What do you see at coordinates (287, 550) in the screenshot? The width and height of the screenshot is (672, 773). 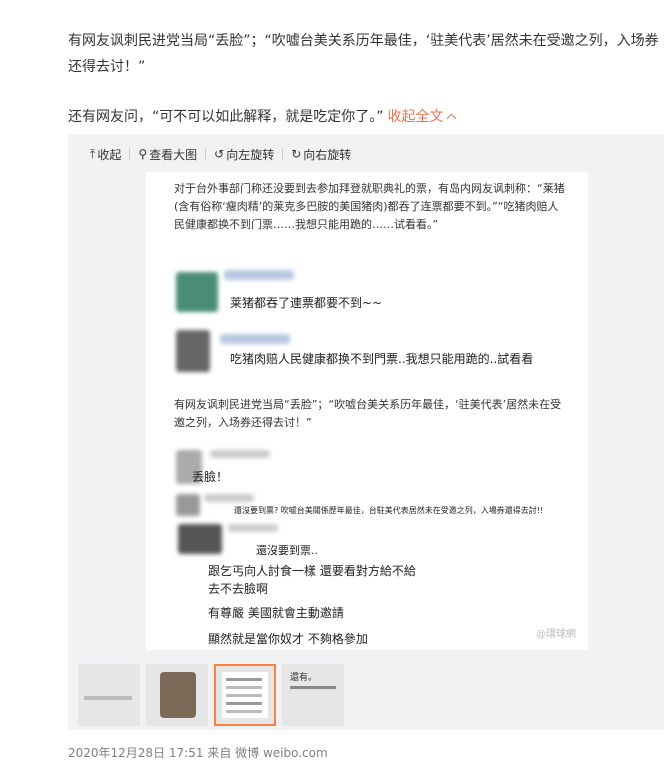 I see `comment-5: 還沒要到票..` at bounding box center [287, 550].